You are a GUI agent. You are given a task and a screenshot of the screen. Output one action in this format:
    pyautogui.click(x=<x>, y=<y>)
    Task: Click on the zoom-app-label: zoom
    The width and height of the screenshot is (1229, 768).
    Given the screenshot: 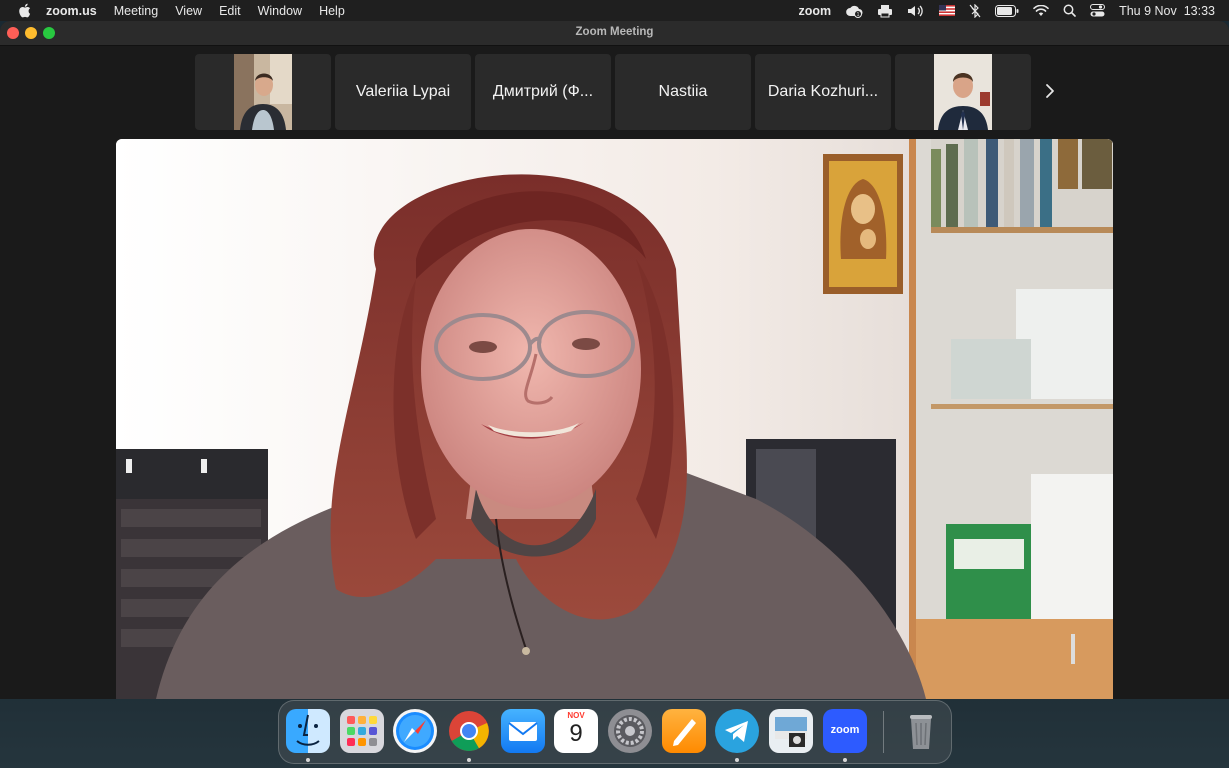 What is the action you would take?
    pyautogui.click(x=845, y=730)
    